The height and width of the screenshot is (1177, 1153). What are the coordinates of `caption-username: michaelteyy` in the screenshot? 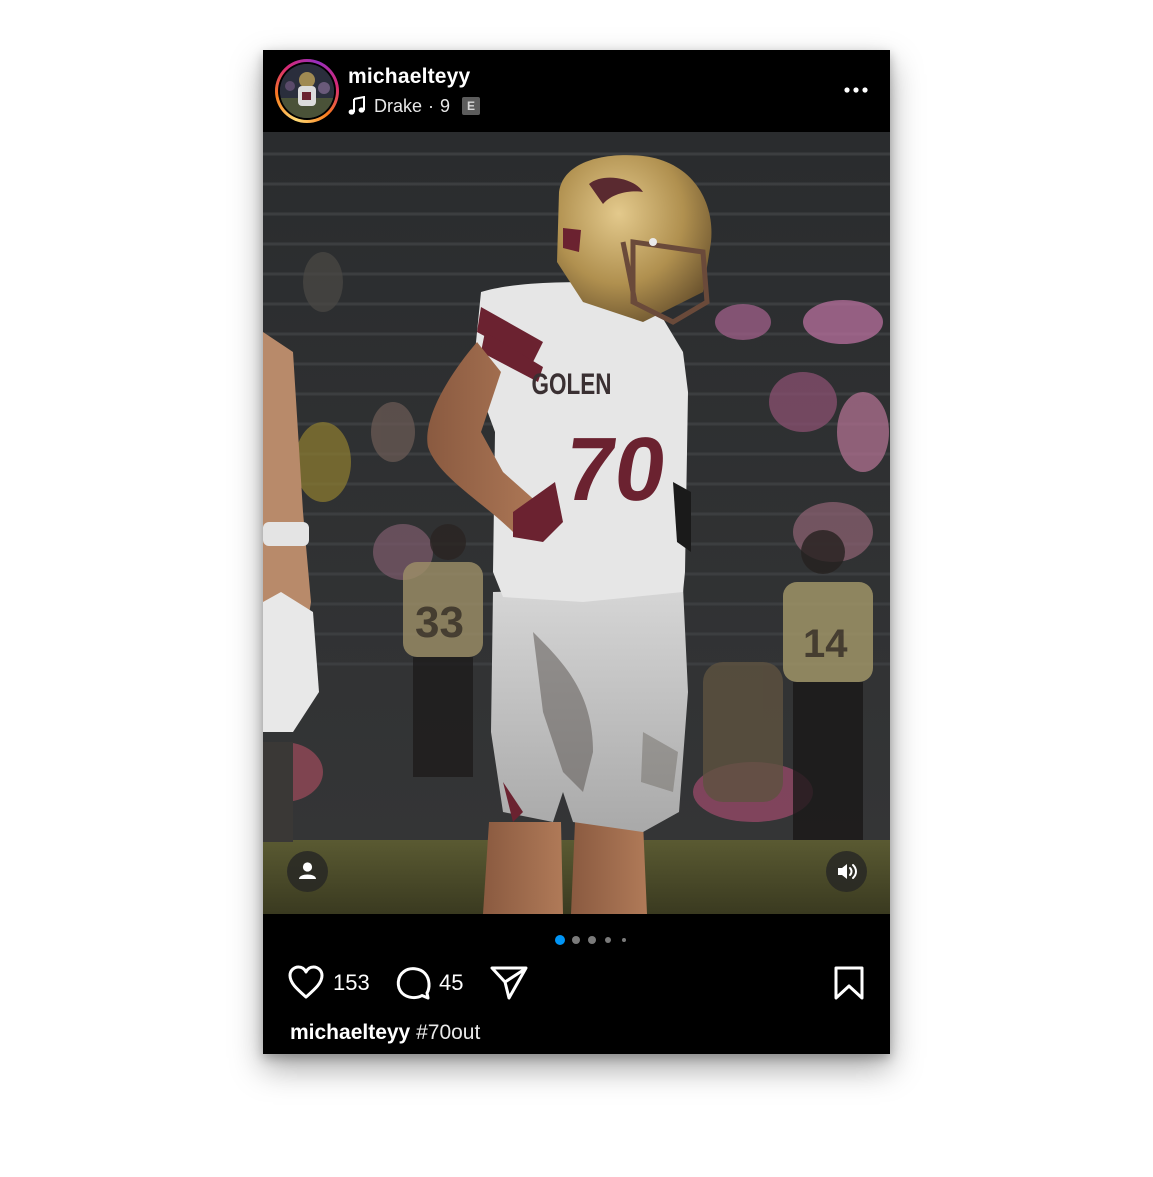 It's located at (350, 1032).